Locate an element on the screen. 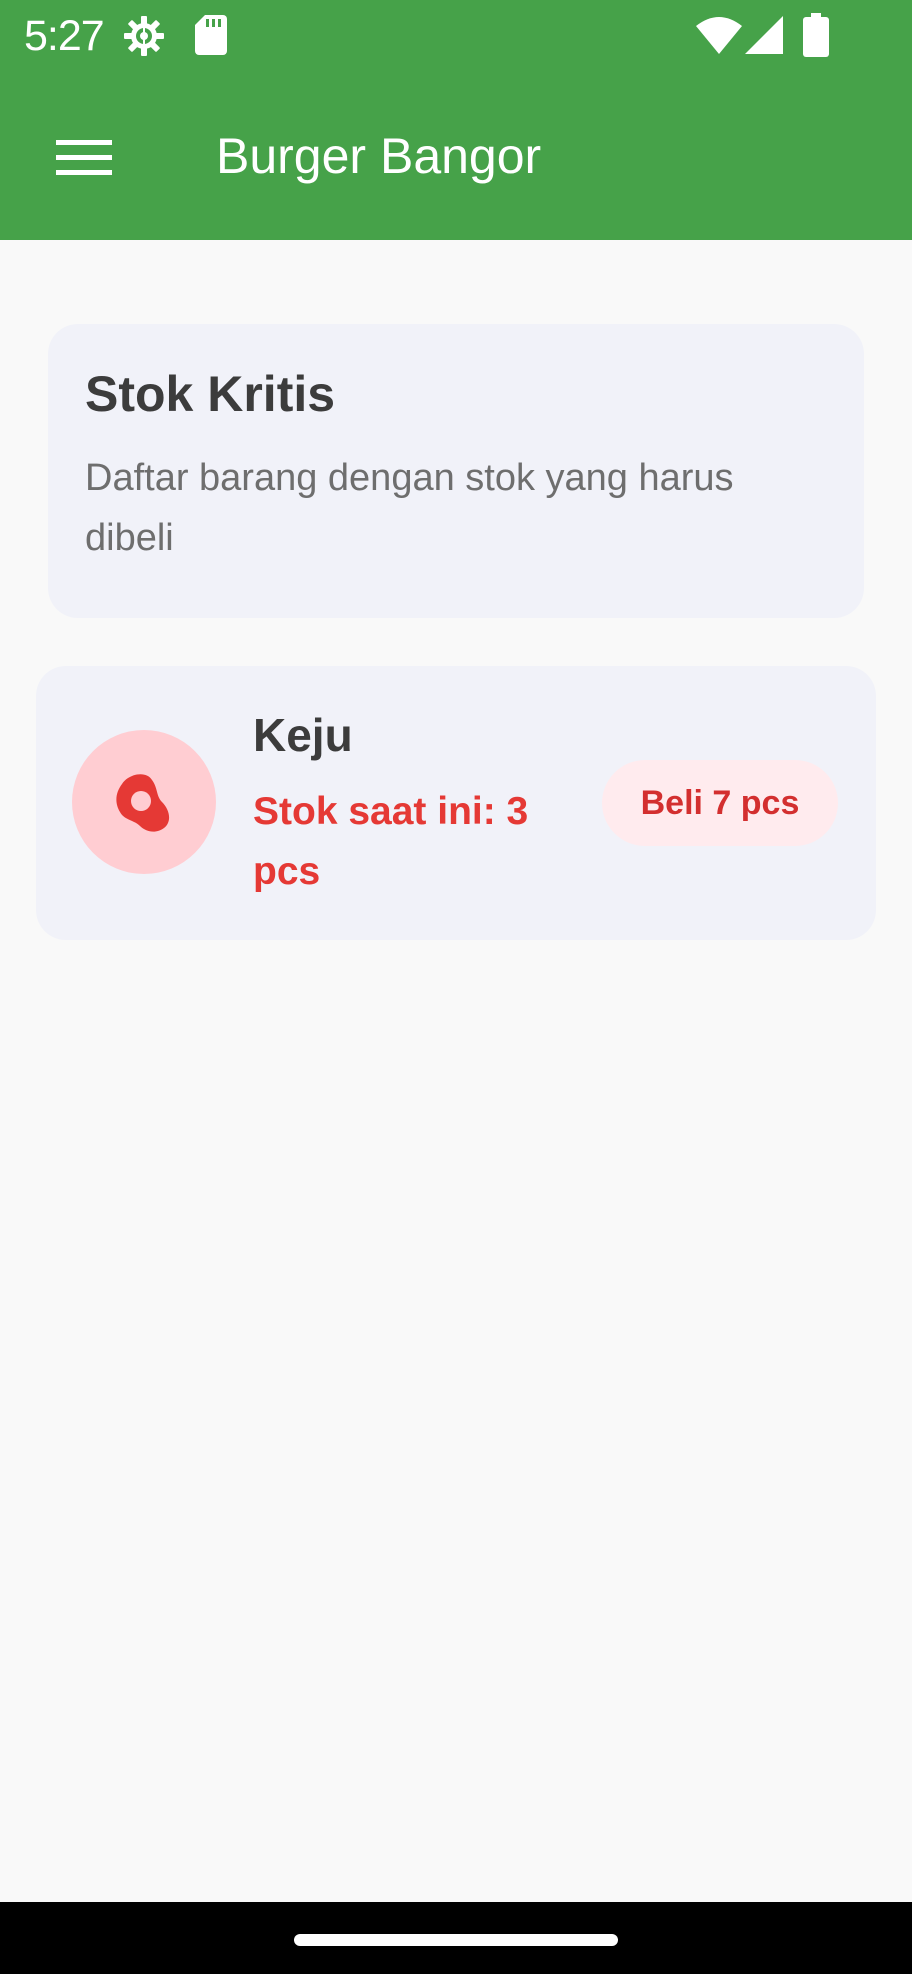 The height and width of the screenshot is (1974, 912). cell-signal-icon is located at coordinates (764, 35).